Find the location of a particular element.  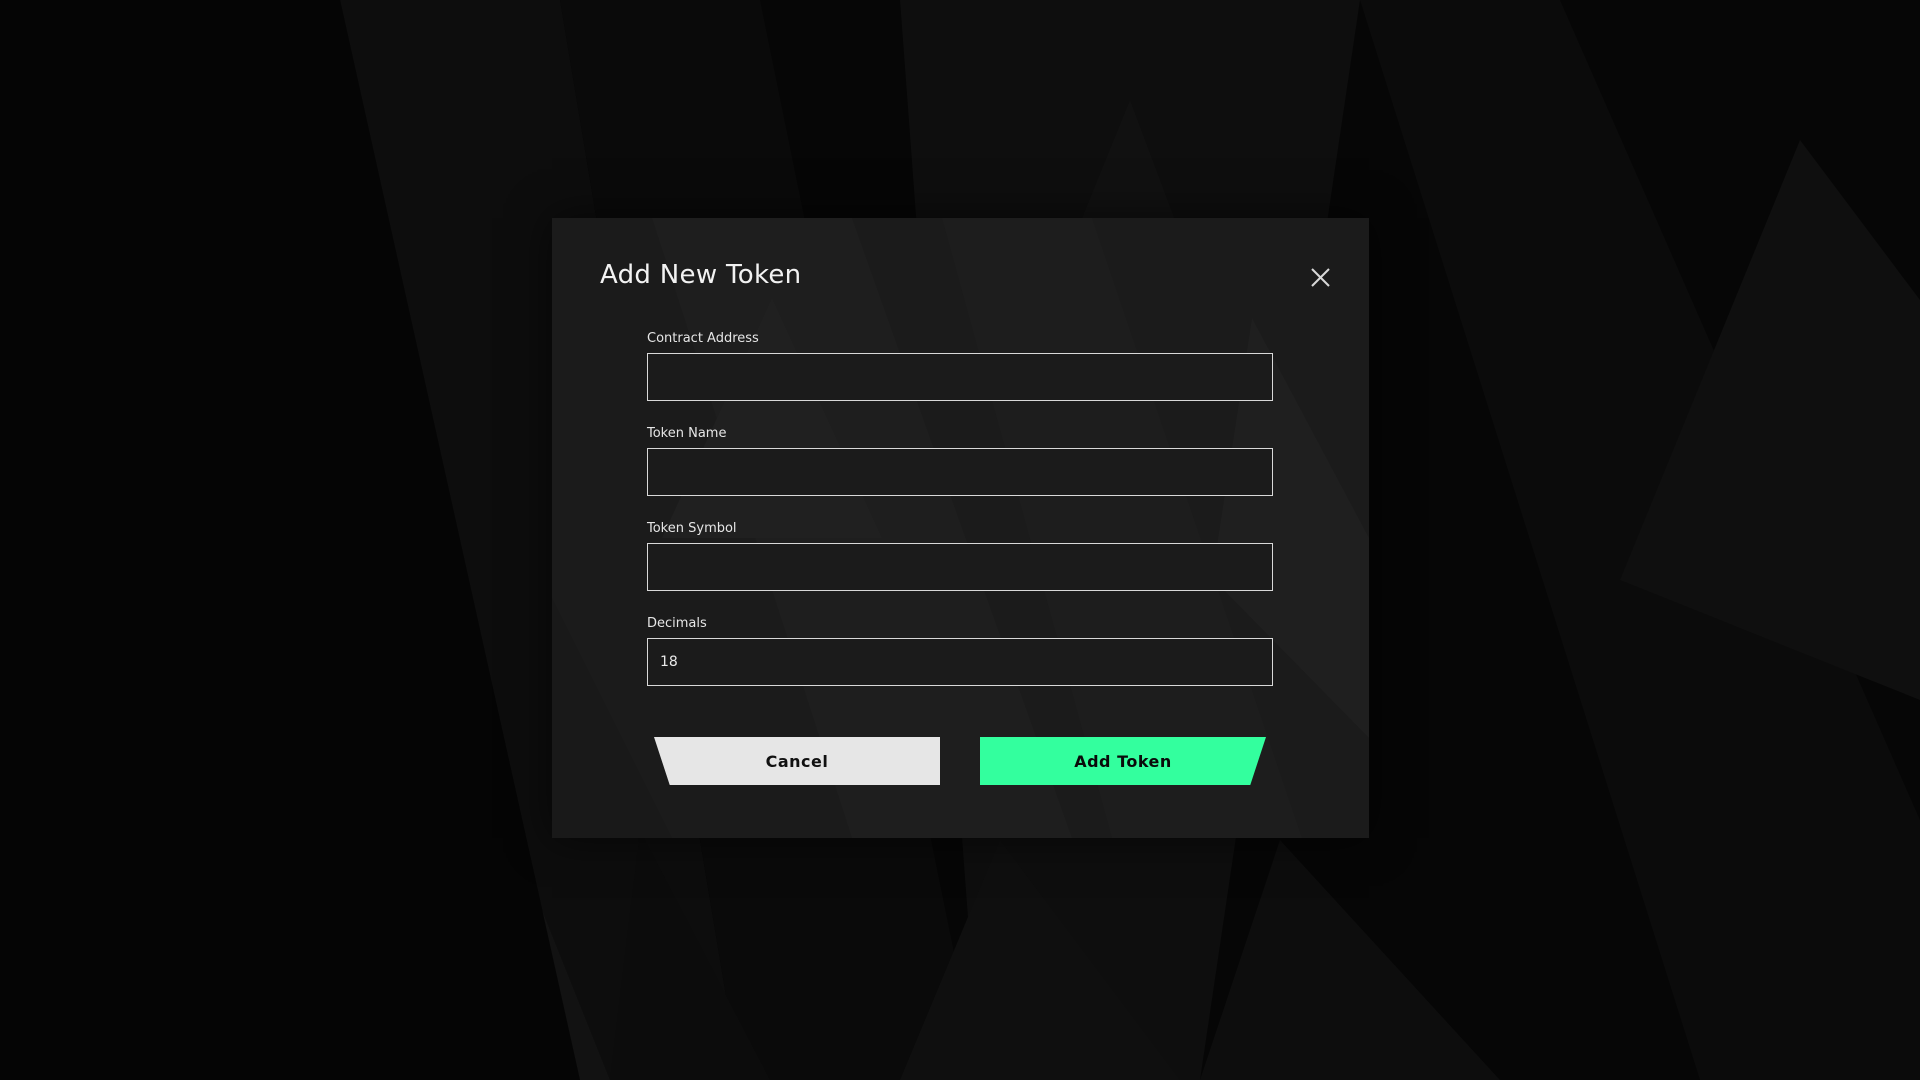

decimals-input is located at coordinates (960, 662).